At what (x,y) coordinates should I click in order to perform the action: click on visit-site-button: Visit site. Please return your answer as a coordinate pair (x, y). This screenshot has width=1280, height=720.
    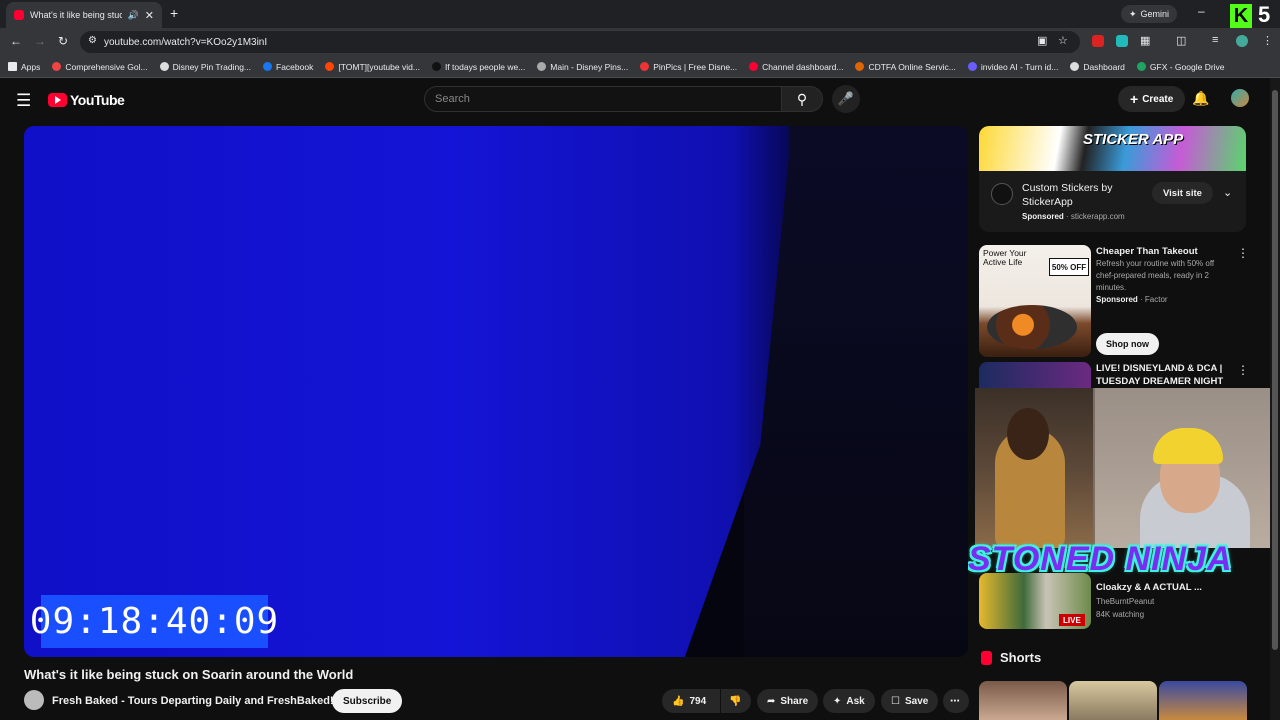
    Looking at the image, I should click on (1182, 193).